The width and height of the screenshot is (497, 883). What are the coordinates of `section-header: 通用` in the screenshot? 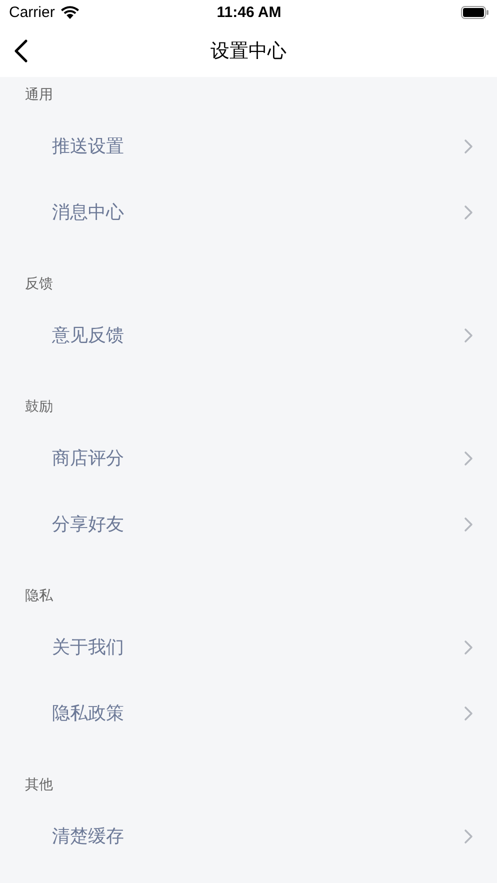 It's located at (38, 95).